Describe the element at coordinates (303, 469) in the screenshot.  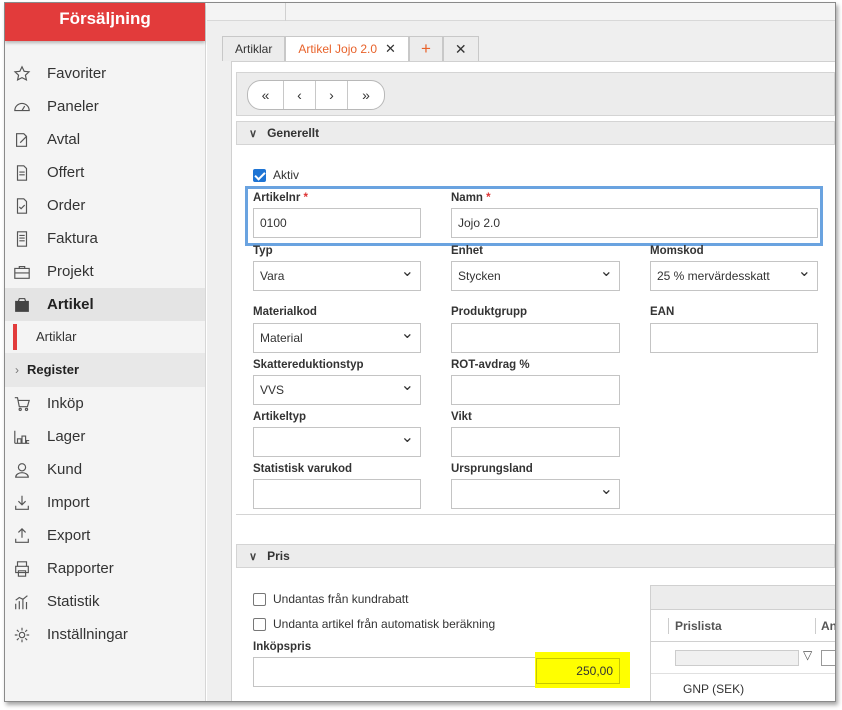
I see `statistisk-varukod-label: Statistisk varukod` at that location.